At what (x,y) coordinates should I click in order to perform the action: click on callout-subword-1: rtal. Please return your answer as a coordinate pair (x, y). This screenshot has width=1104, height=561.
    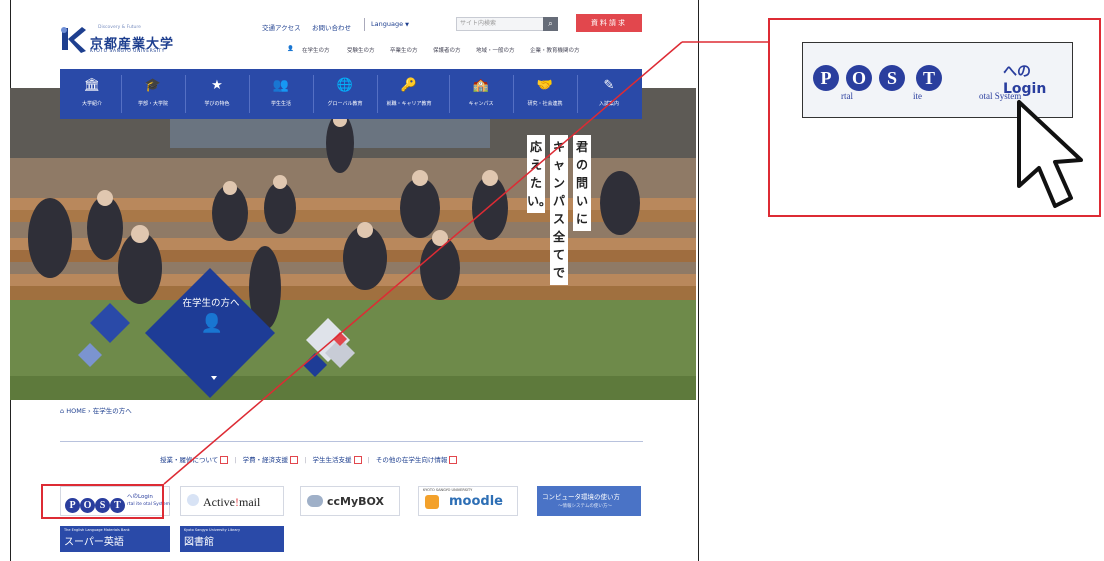
    Looking at the image, I should click on (847, 96).